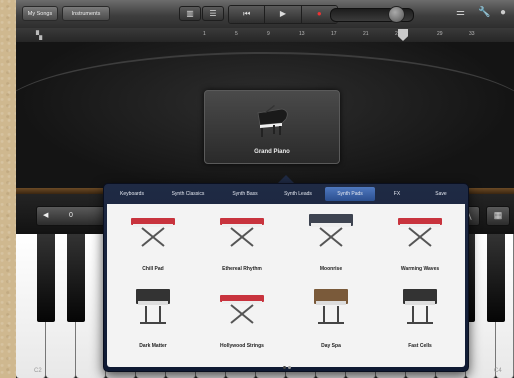 Image resolution: width=514 pixels, height=378 pixels. I want to click on keyboard-view-icon: ▥, so click(190, 13).